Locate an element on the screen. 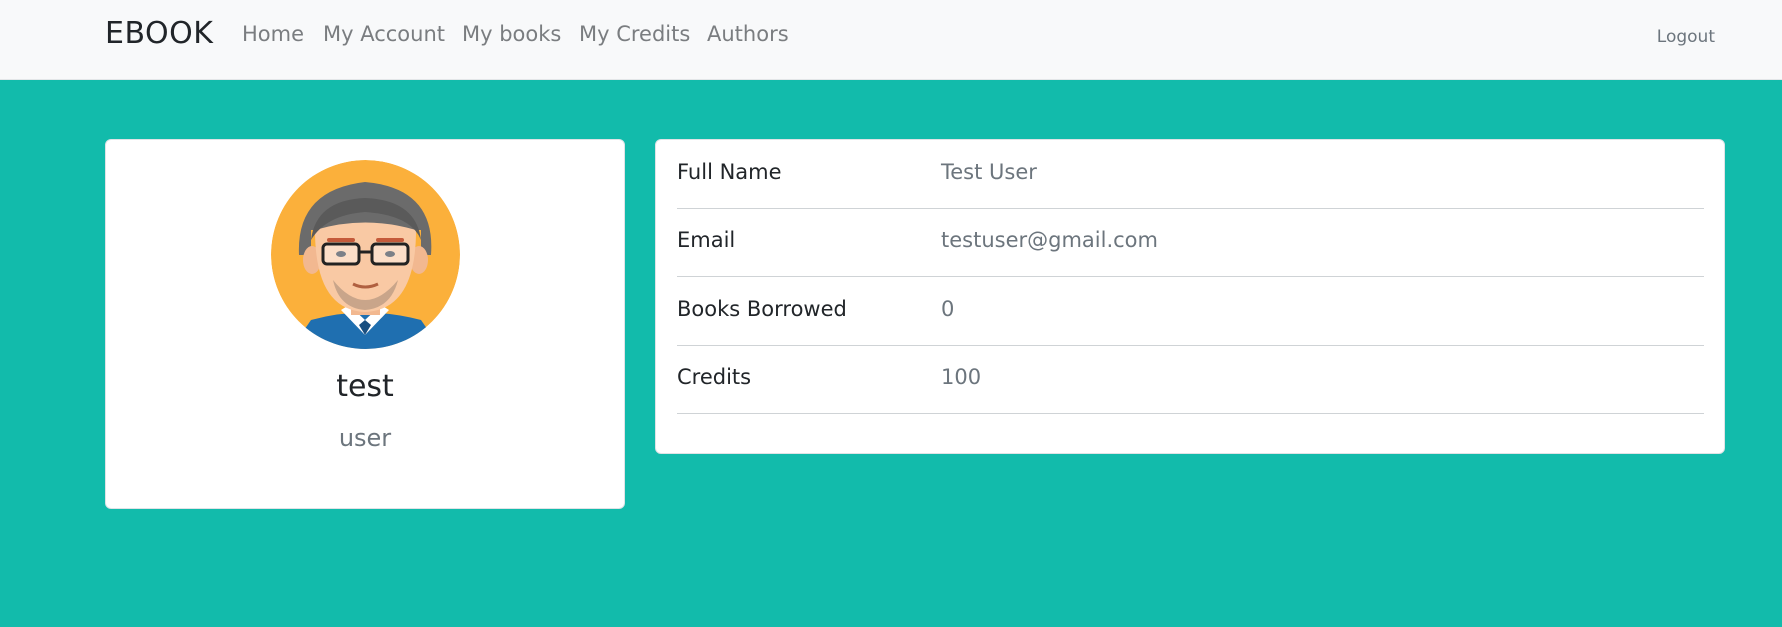 The height and width of the screenshot is (627, 1782). nav-link-my-books: My books is located at coordinates (511, 34).